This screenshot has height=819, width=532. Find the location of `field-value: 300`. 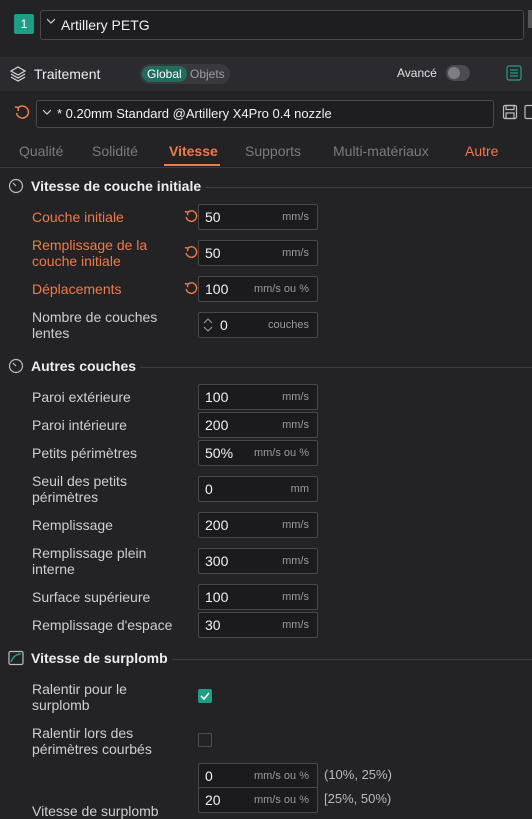

field-value: 300 is located at coordinates (217, 561).